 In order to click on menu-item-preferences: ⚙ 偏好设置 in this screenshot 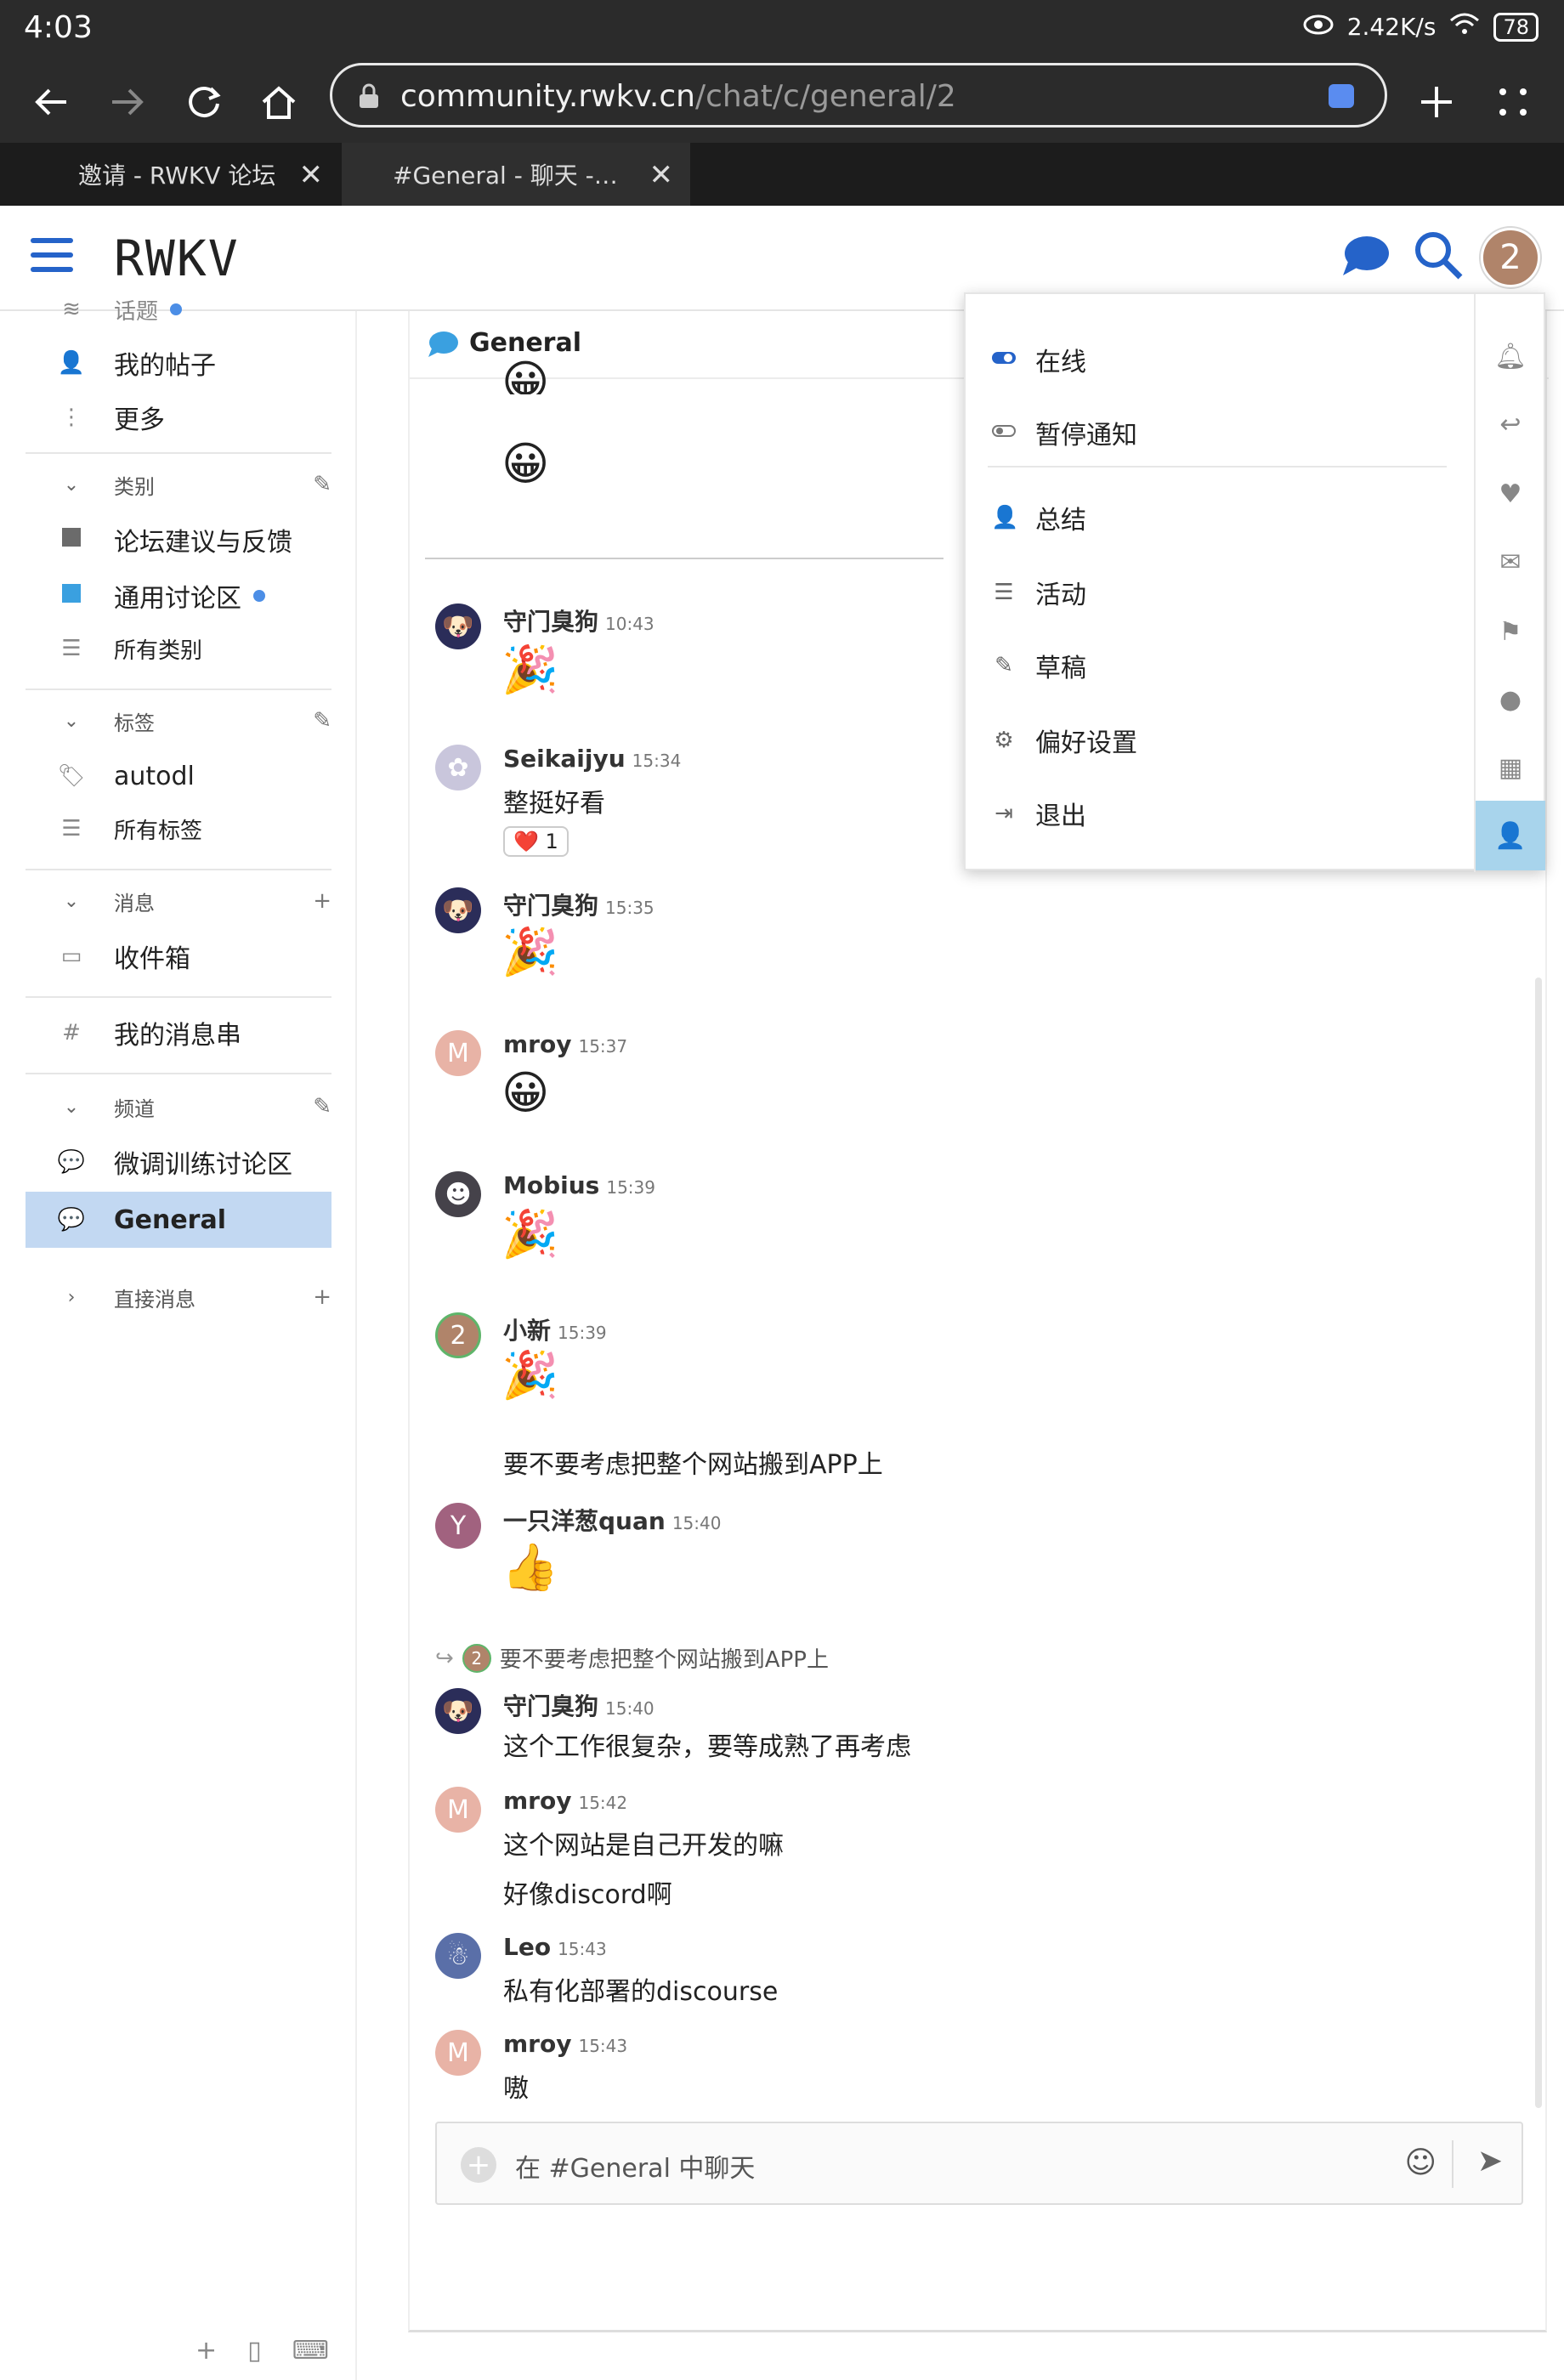, I will do `click(1220, 740)`.